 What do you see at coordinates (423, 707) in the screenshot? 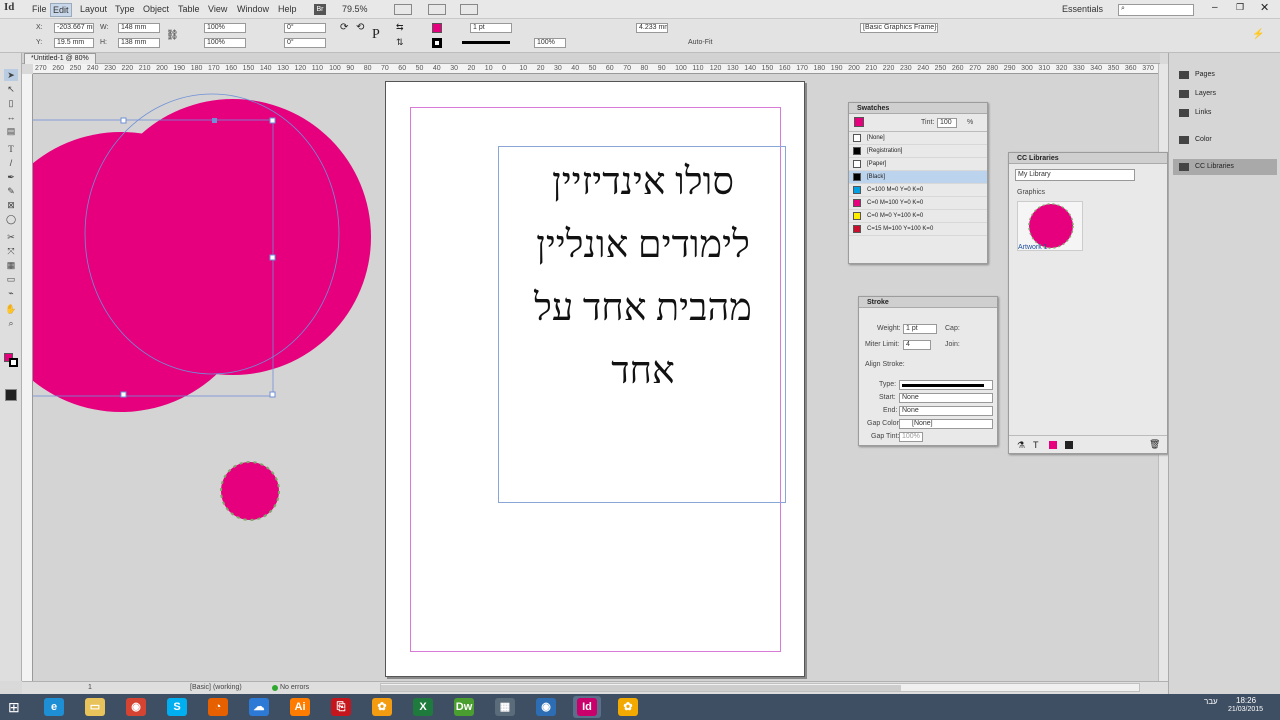
I see `excel-icon: X` at bounding box center [423, 707].